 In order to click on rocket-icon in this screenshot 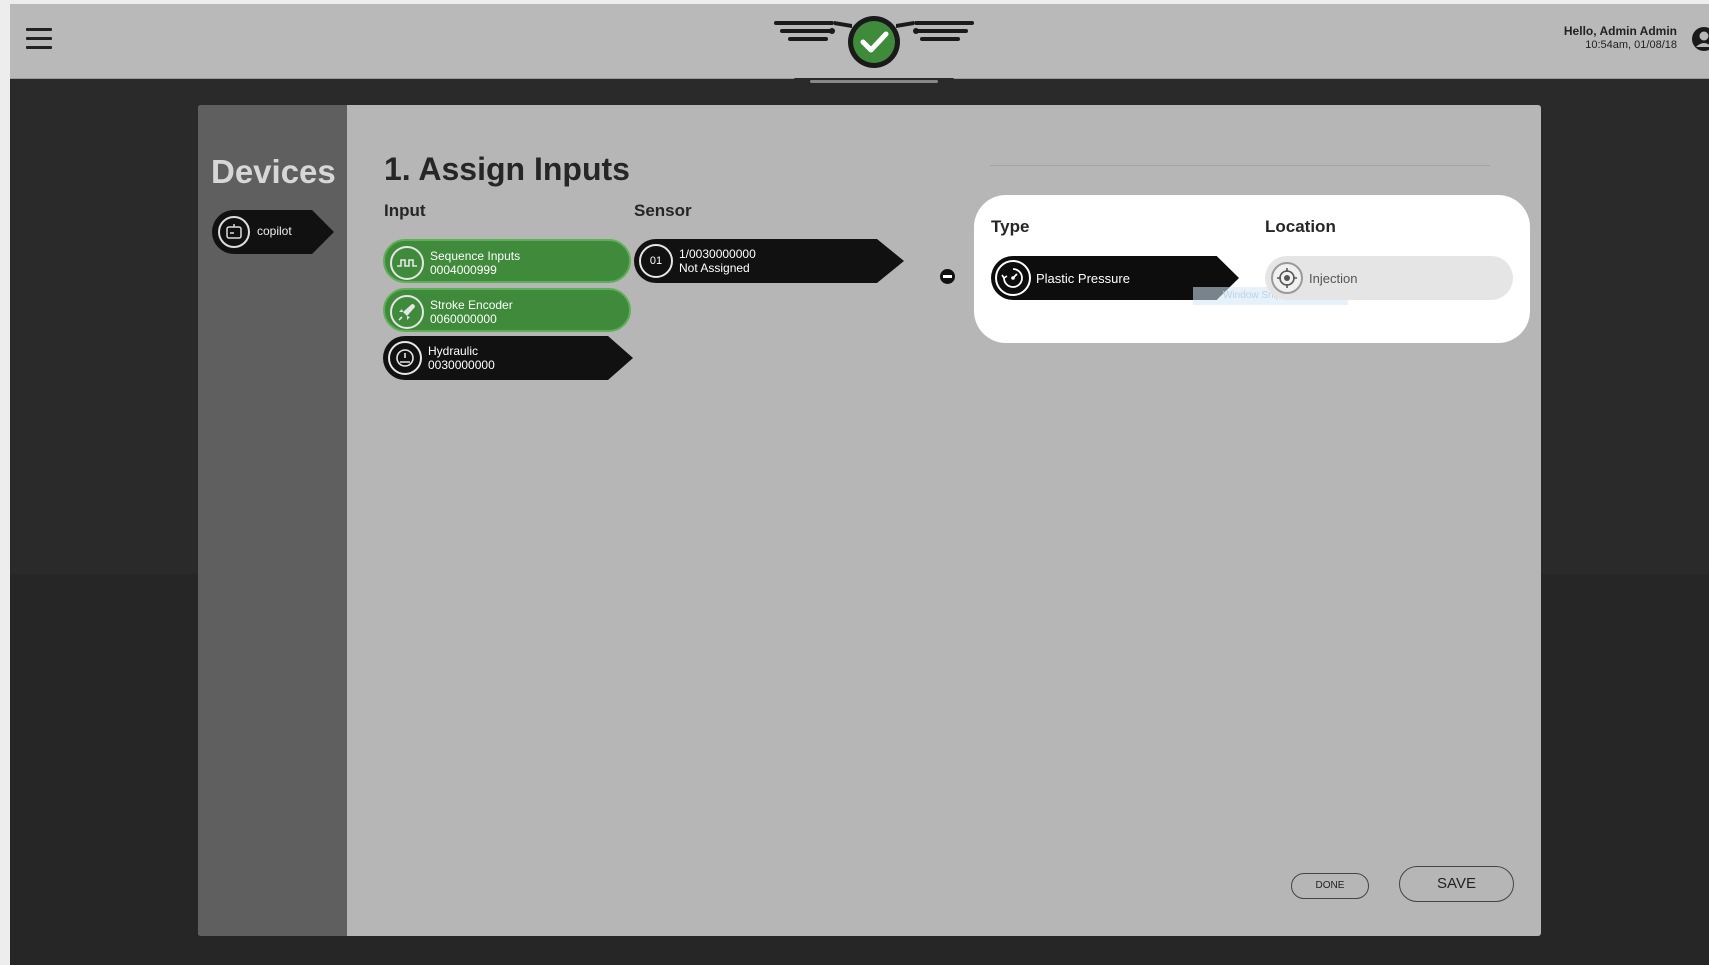, I will do `click(407, 312)`.